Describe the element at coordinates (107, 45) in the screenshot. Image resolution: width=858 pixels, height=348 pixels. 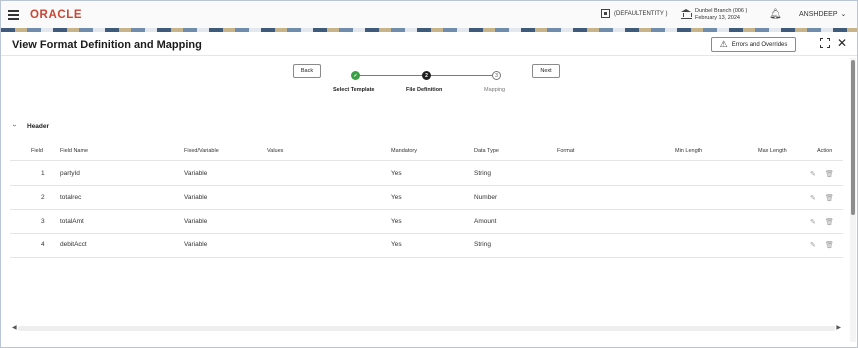
I see `page-title: View Format Definition and Mapping` at that location.